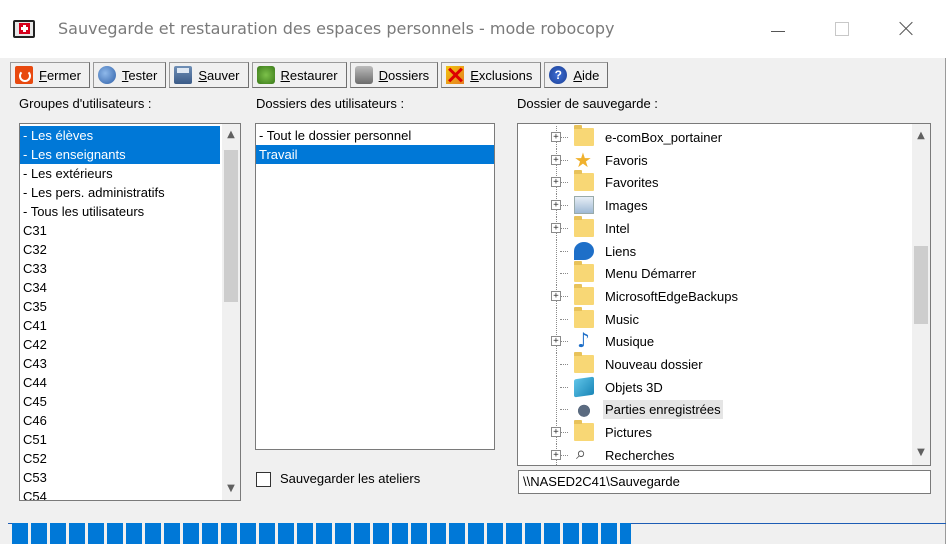 Image resolution: width=946 pixels, height=544 pixels. Describe the element at coordinates (921, 453) in the screenshot. I see `tree-scroll-down-icon: ▼` at that location.